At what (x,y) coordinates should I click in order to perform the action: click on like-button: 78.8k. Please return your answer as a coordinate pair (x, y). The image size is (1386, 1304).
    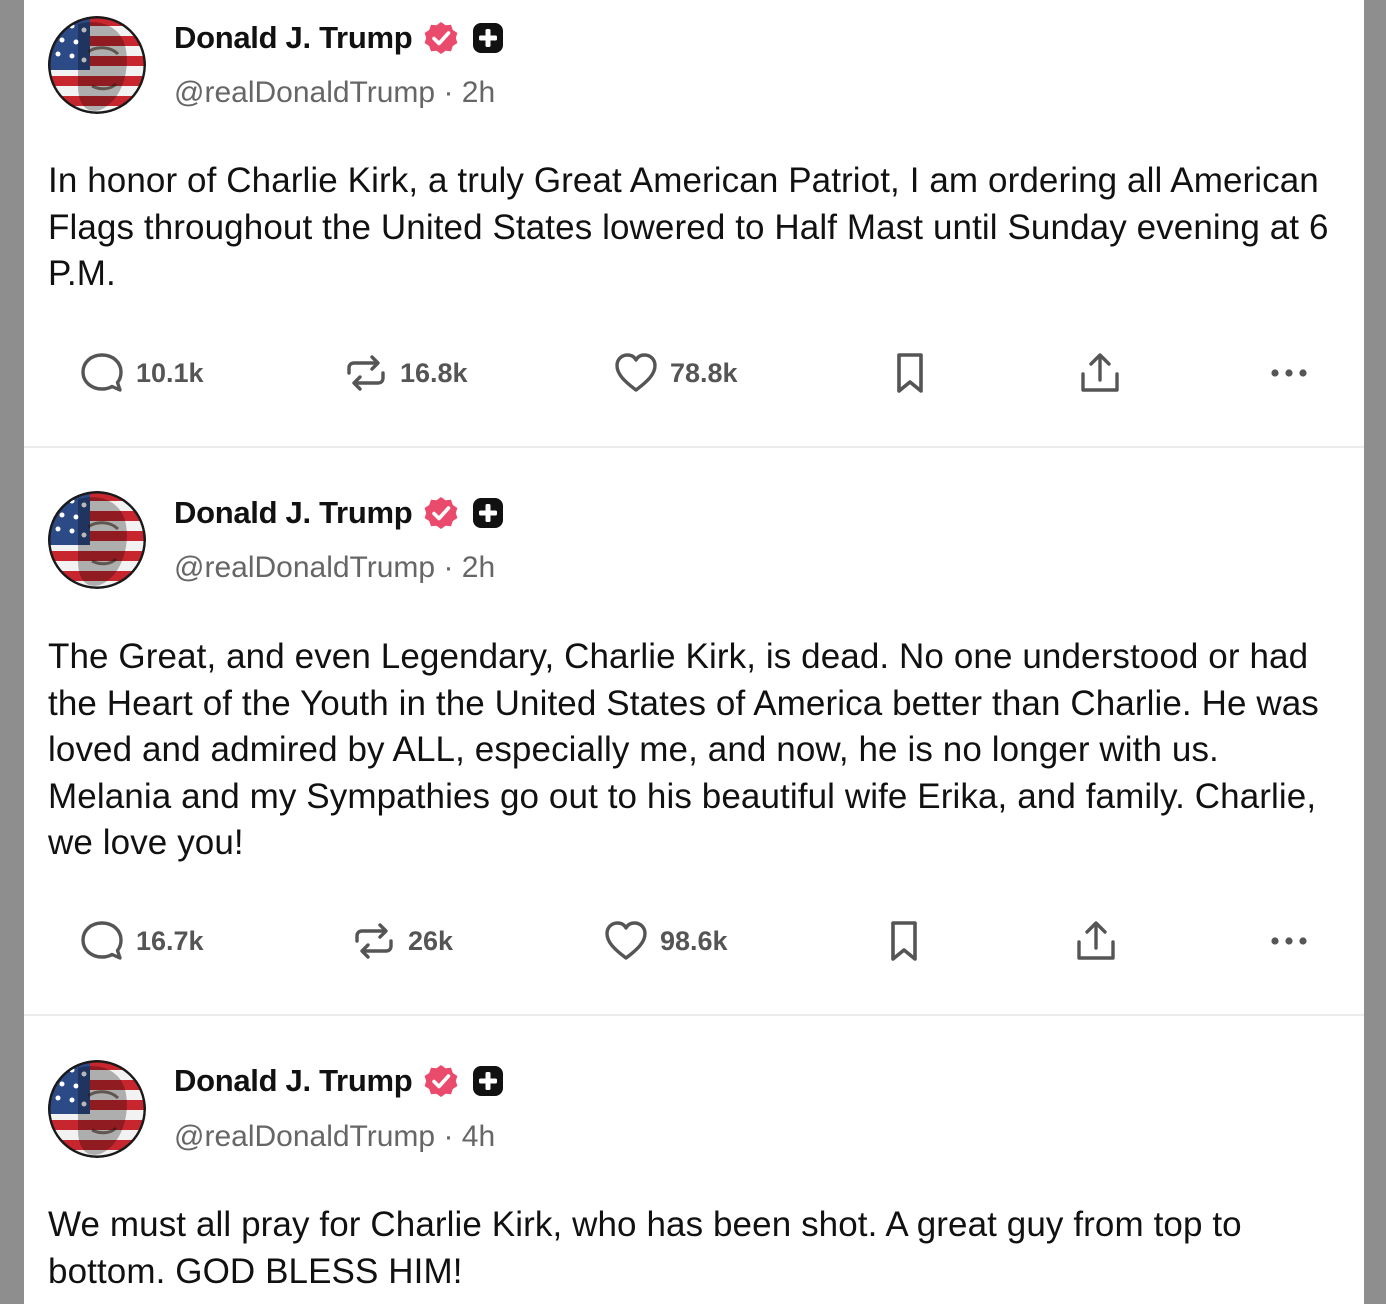
    Looking at the image, I should click on (676, 373).